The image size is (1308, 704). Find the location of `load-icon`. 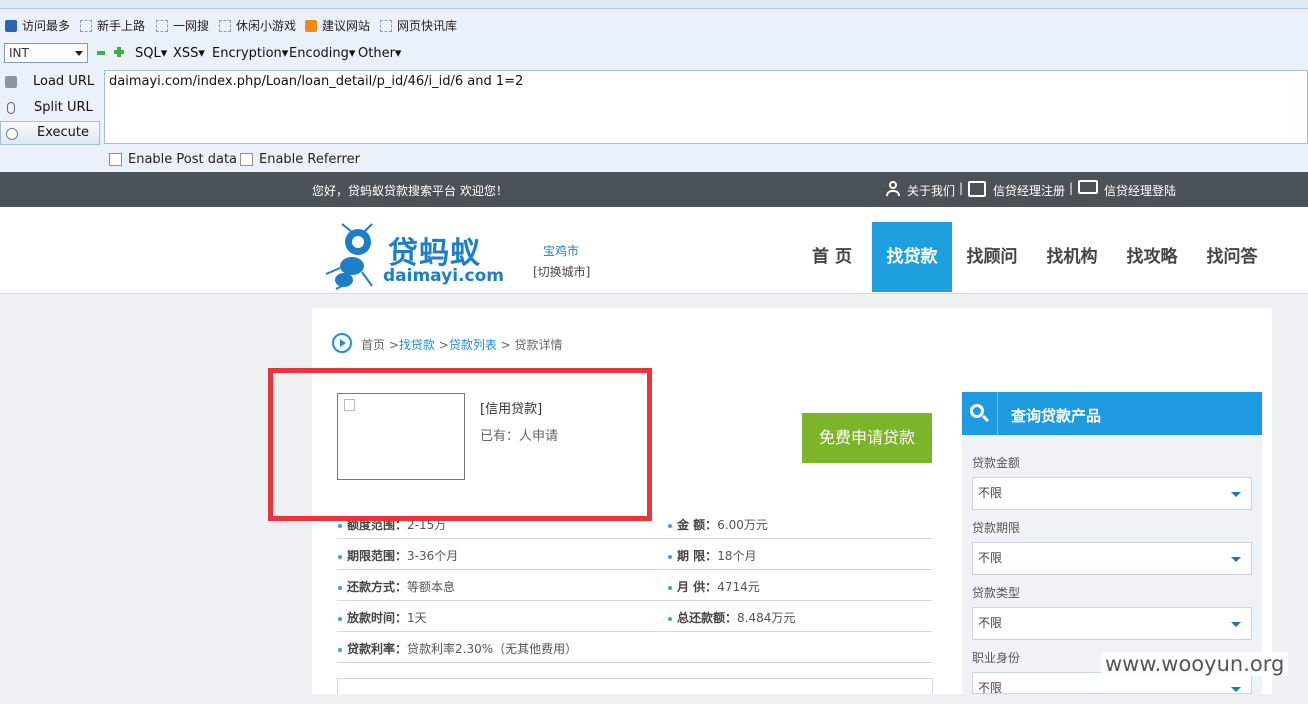

load-icon is located at coordinates (11, 82).